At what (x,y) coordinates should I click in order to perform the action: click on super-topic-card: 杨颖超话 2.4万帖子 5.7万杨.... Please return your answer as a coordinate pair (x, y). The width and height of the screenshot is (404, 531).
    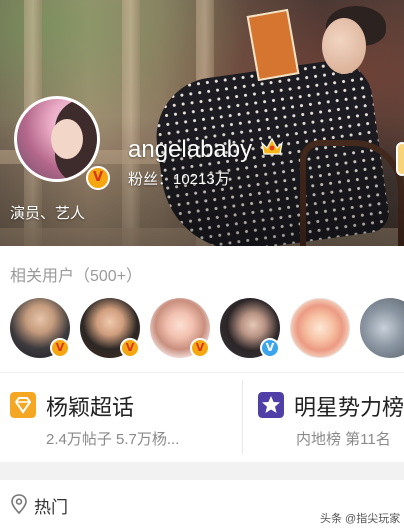
    Looking at the image, I should click on (121, 417).